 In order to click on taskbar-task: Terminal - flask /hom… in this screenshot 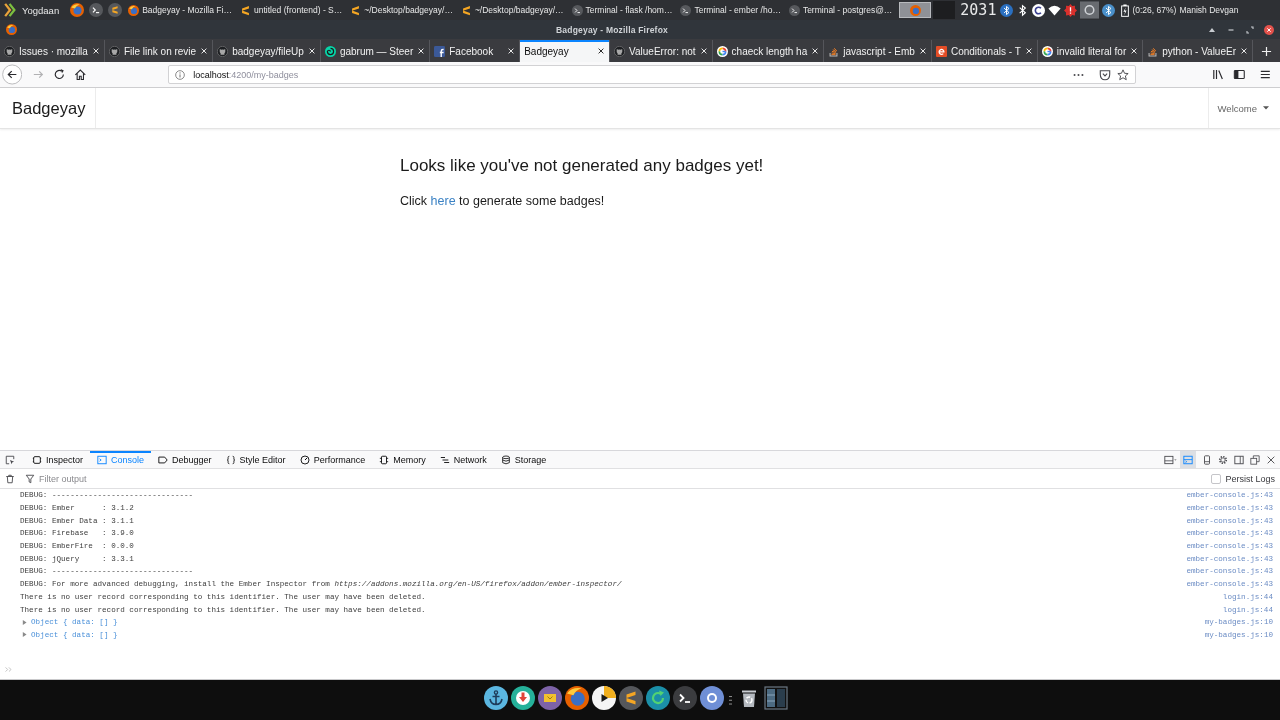, I will do `click(622, 10)`.